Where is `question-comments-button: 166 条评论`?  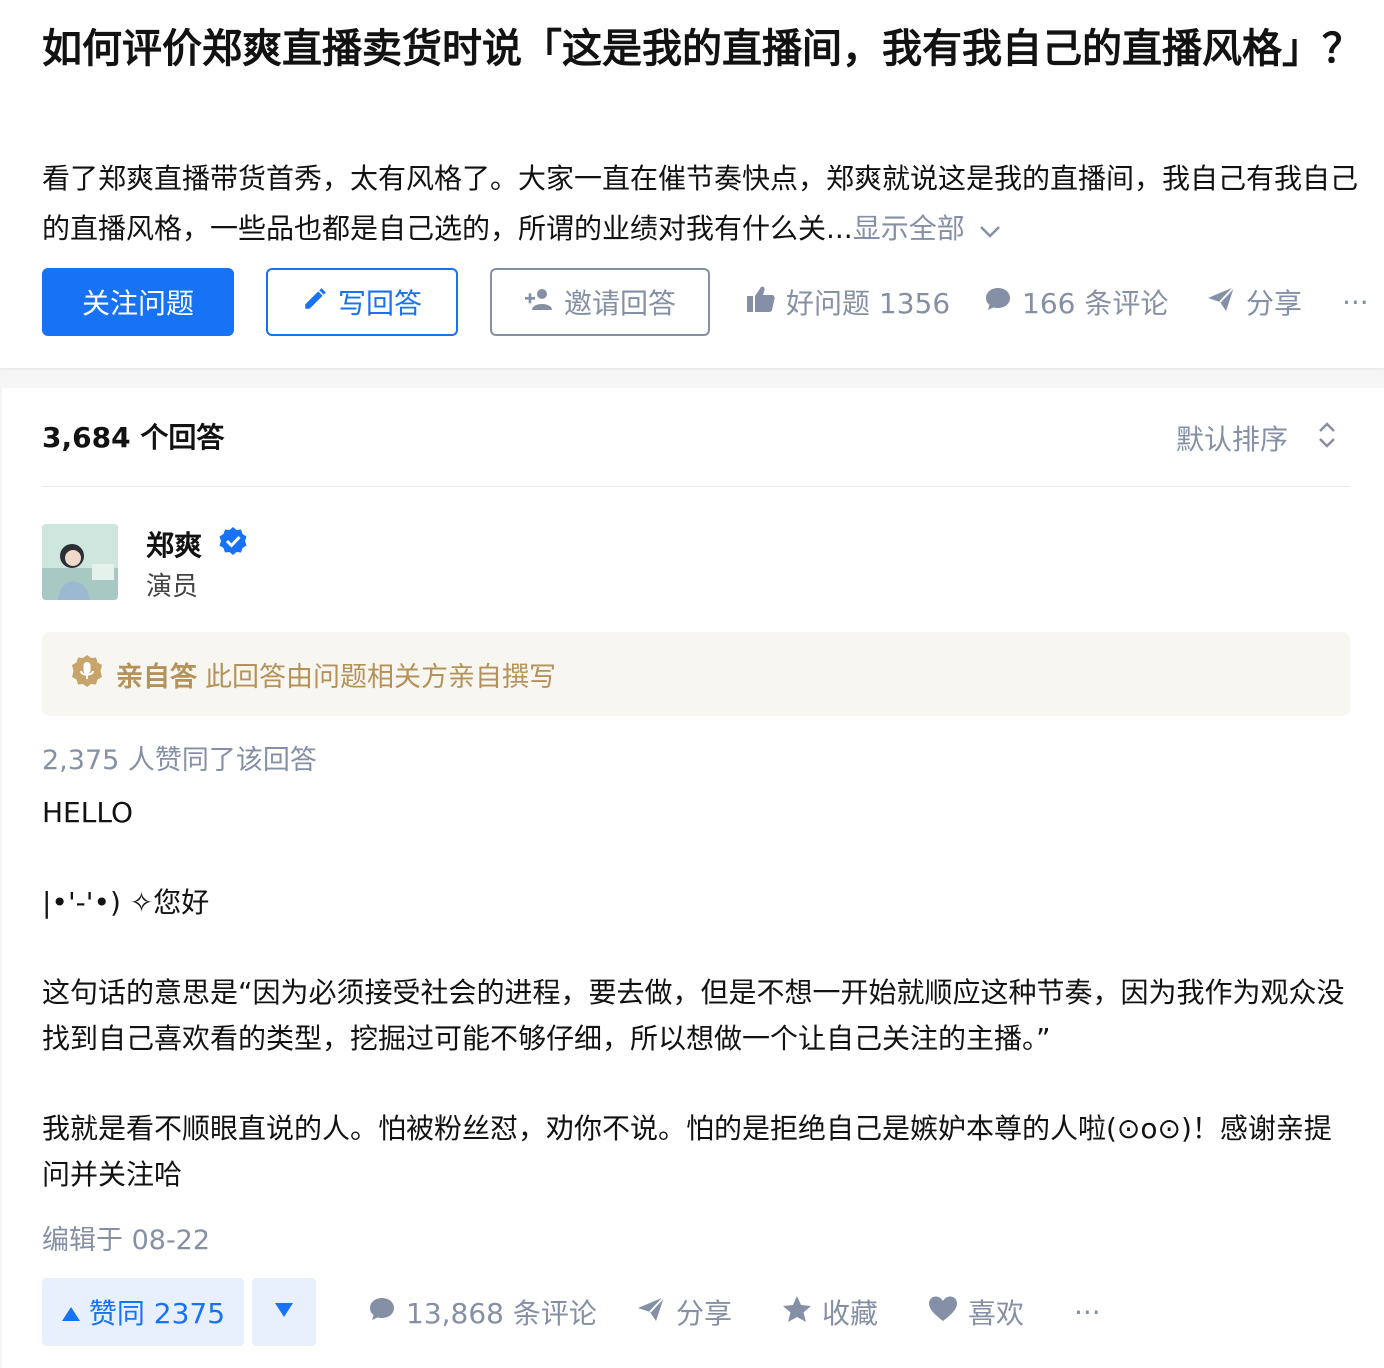 question-comments-button: 166 条评论 is located at coordinates (1076, 302).